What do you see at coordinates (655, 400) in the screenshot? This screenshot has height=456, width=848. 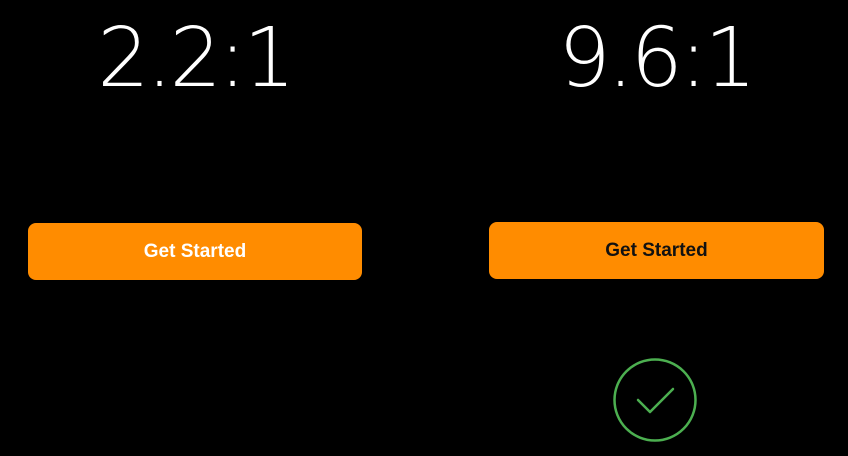 I see `check-circle-icon` at bounding box center [655, 400].